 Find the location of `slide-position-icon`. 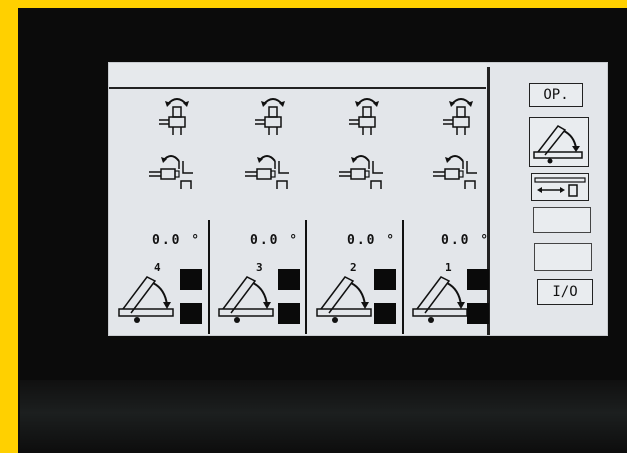

slide-position-icon is located at coordinates (560, 187).